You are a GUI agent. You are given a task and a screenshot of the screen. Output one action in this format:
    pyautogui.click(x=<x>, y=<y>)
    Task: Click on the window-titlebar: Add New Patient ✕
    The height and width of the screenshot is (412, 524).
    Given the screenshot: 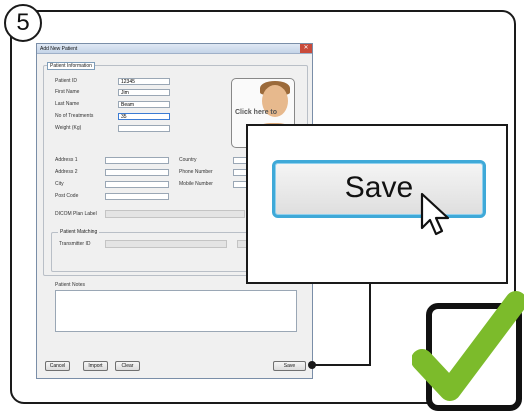 What is the action you would take?
    pyautogui.click(x=174, y=49)
    